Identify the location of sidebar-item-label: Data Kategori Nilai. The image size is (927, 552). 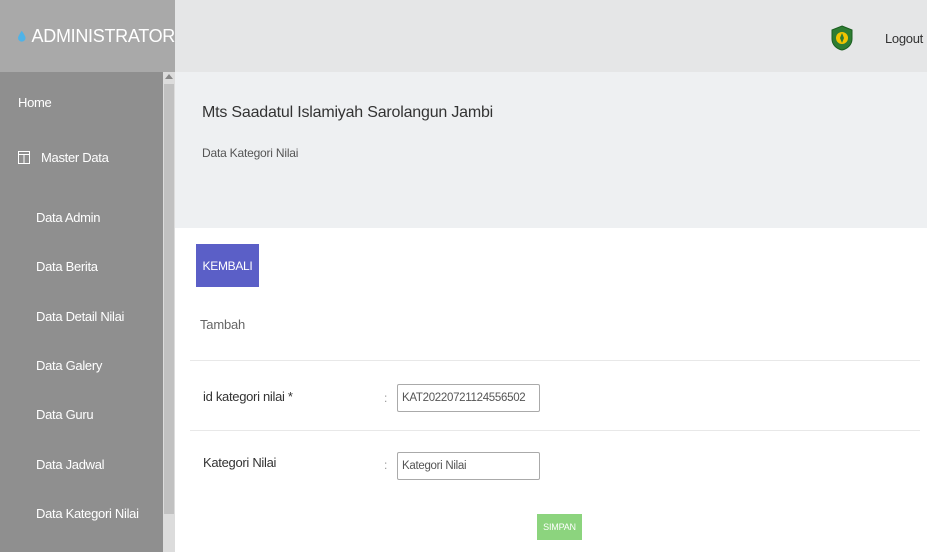
(87, 513).